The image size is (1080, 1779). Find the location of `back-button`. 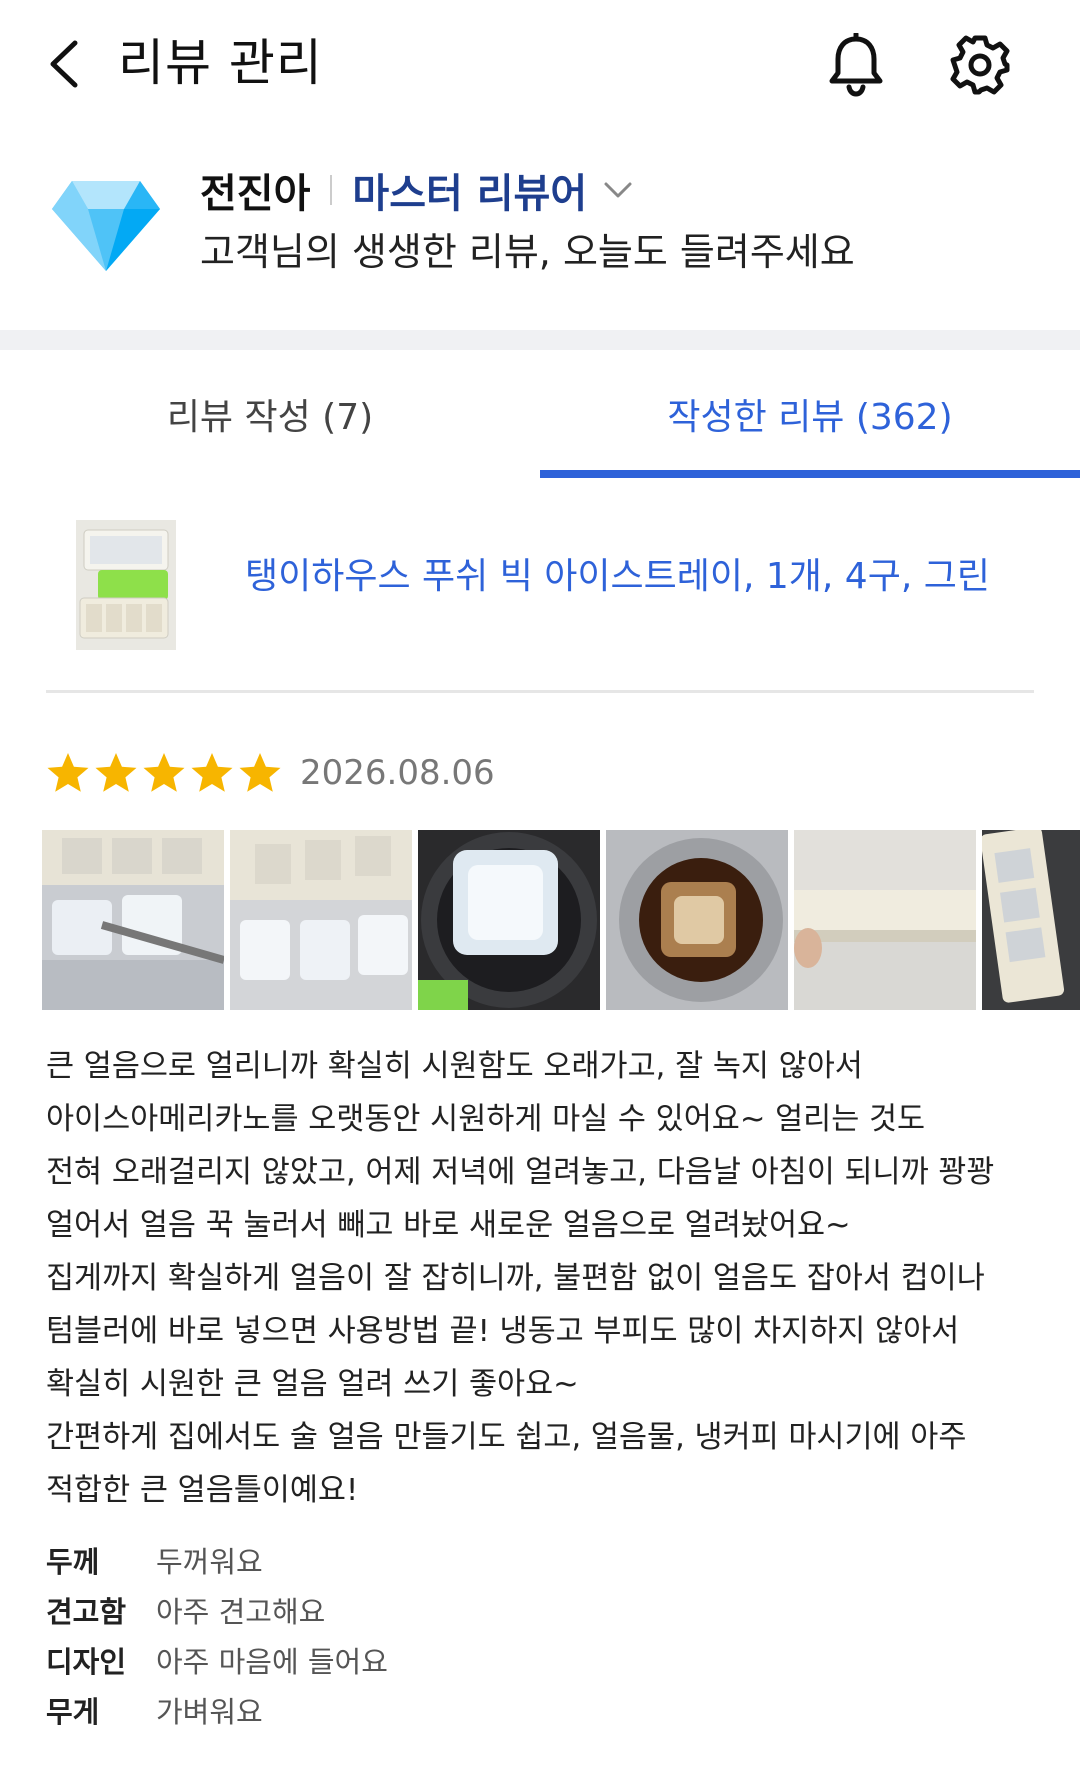

back-button is located at coordinates (64, 64).